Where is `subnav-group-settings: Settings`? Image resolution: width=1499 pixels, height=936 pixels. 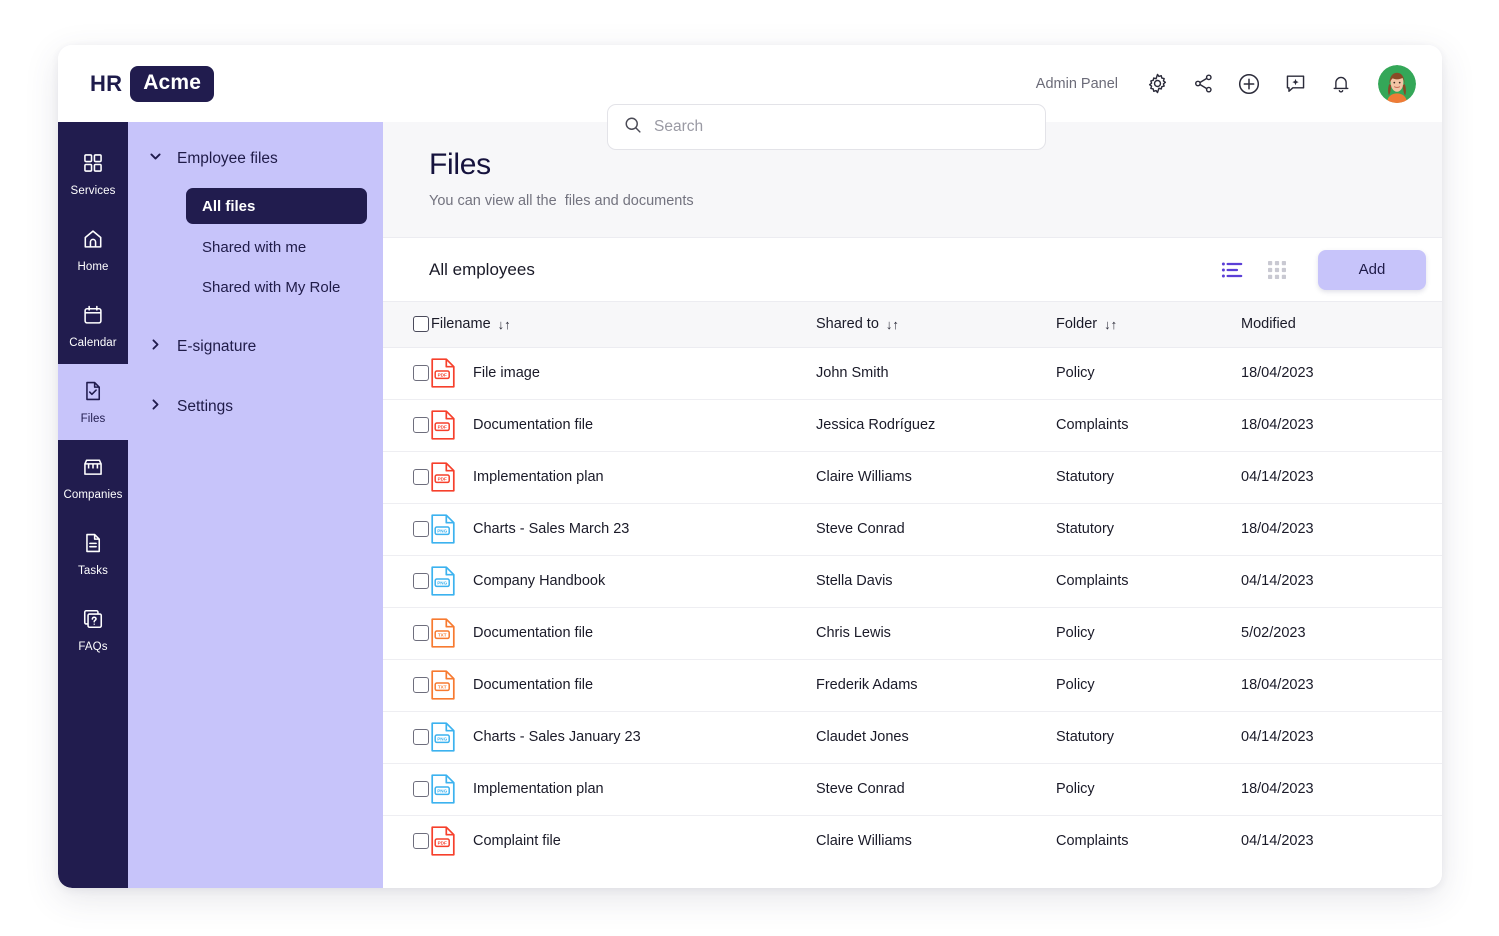
subnav-group-settings: Settings is located at coordinates (255, 407).